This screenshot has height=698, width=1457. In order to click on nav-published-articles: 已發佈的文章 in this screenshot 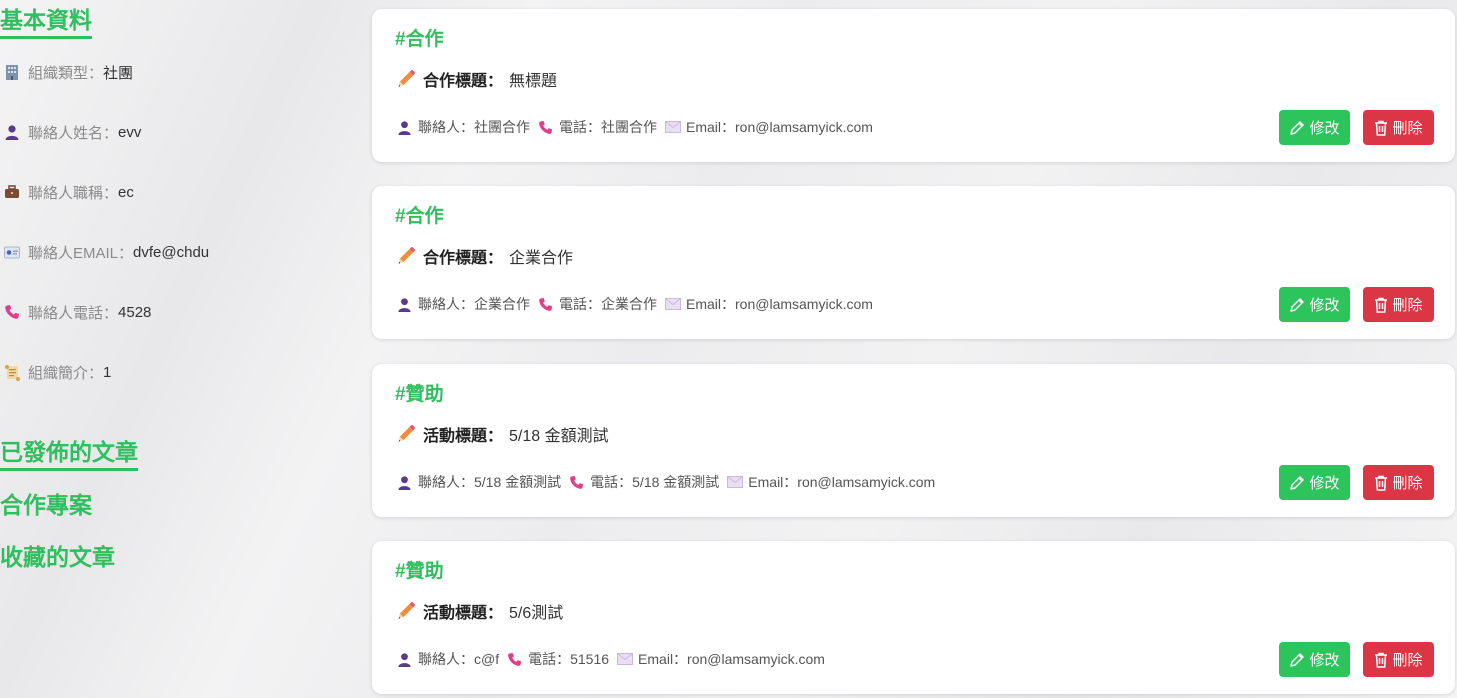, I will do `click(69, 454)`.